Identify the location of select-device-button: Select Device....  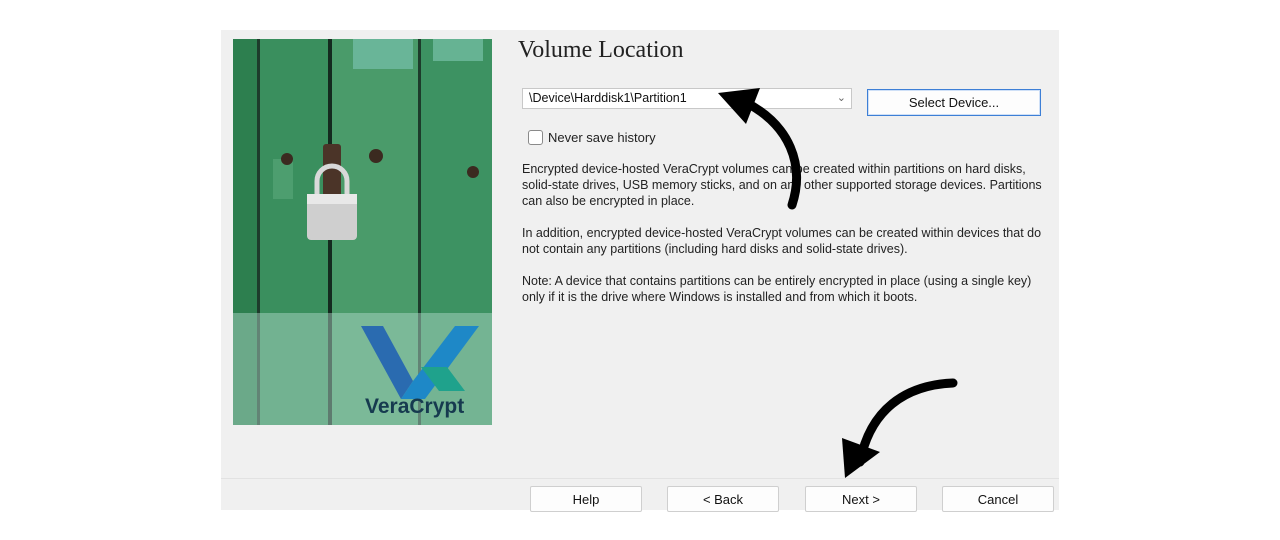
(954, 102).